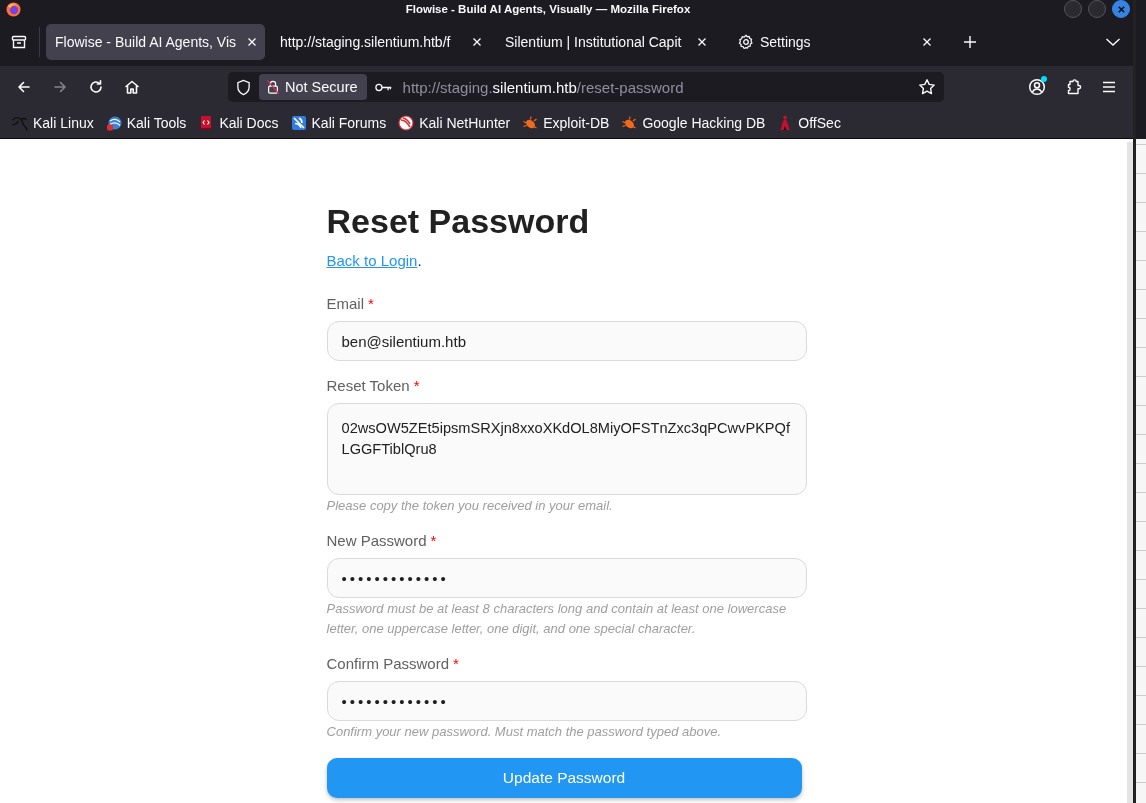  What do you see at coordinates (524, 732) in the screenshot?
I see `field-hint: Confirm your new password. Must match the password typed above.` at bounding box center [524, 732].